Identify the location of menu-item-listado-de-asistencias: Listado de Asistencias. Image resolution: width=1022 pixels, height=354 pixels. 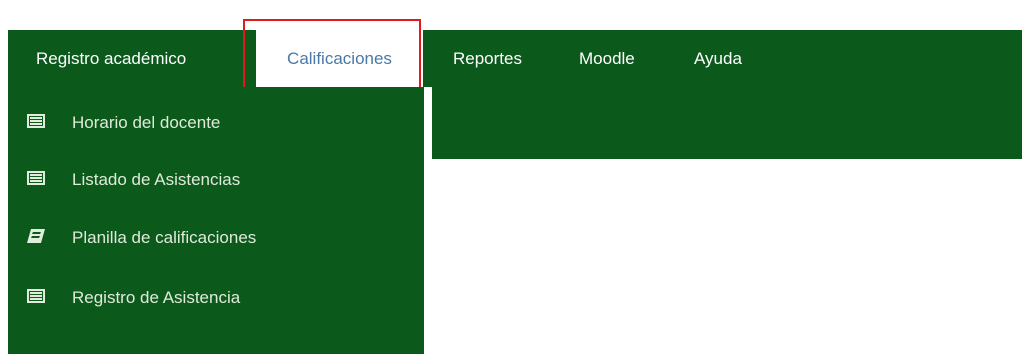
(216, 180).